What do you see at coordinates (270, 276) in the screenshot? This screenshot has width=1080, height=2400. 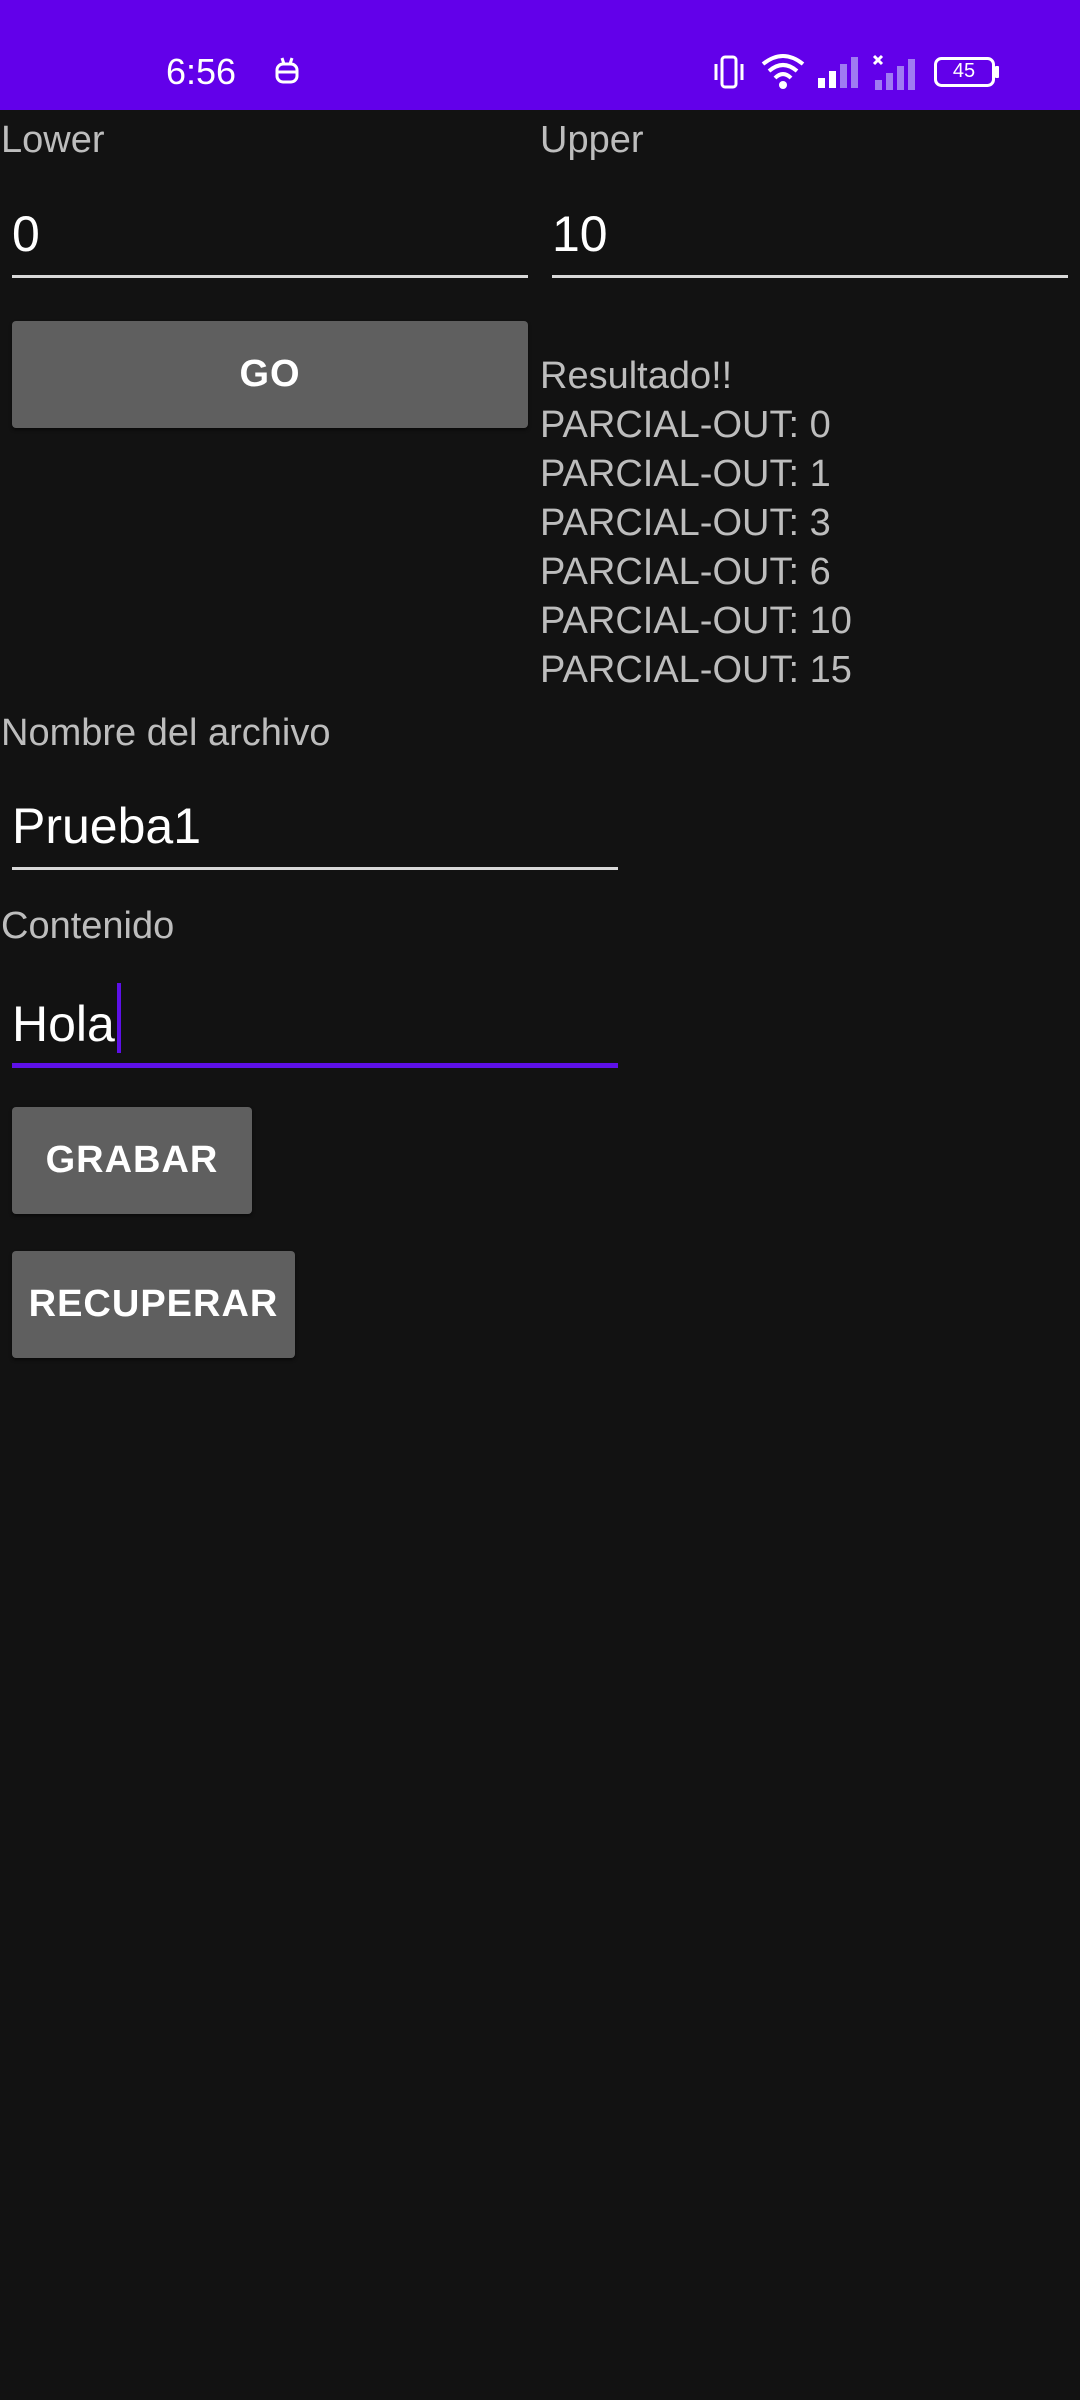 I see `lower-underline` at bounding box center [270, 276].